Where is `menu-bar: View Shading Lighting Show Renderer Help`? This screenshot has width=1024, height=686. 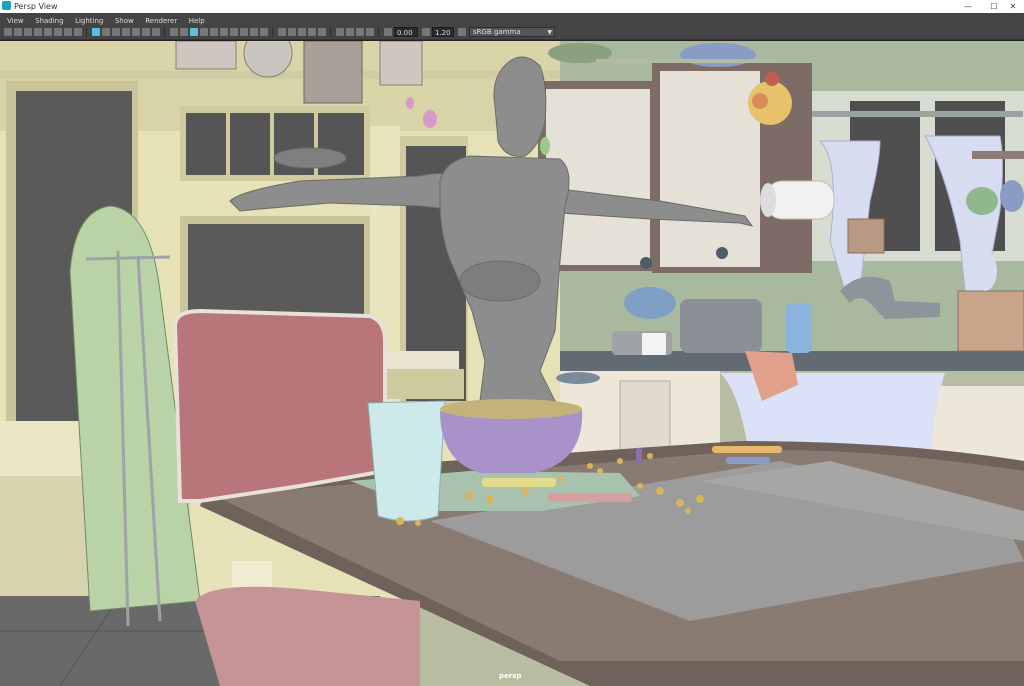 menu-bar: View Shading Lighting Show Renderer Help is located at coordinates (512, 19).